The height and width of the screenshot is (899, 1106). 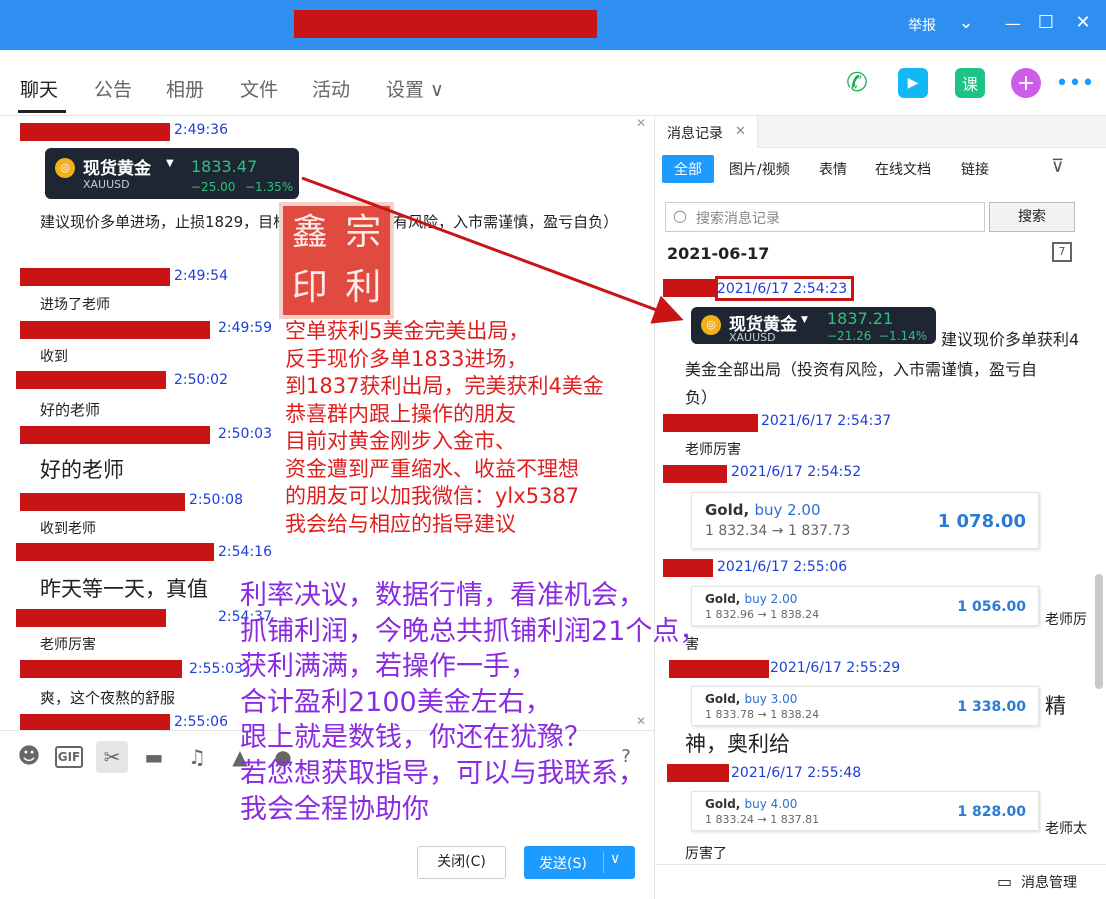 What do you see at coordinates (108, 698) in the screenshot?
I see `message-text: 爽，这个夜熬的舒服` at bounding box center [108, 698].